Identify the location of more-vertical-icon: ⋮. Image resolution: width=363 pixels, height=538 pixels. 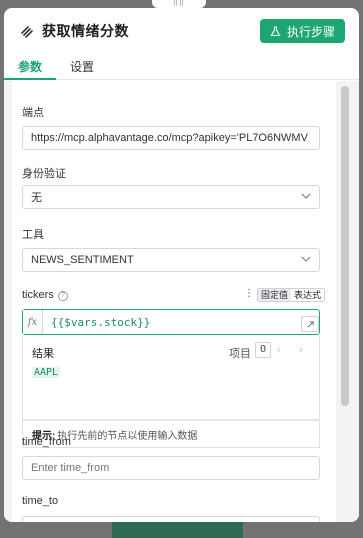
(249, 294).